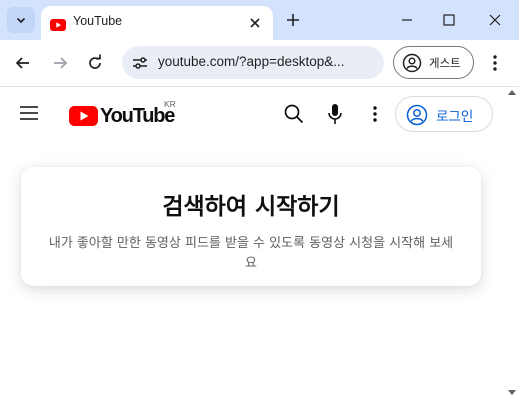 This screenshot has width=519, height=402. Describe the element at coordinates (23, 63) in the screenshot. I see `back-arrow-icon` at that location.